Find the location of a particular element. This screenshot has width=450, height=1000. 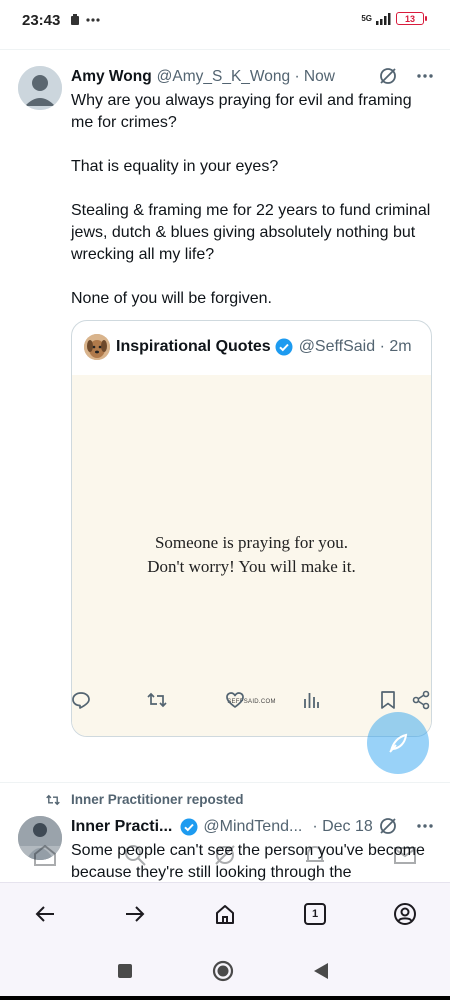

system-home-button is located at coordinates (223, 971).